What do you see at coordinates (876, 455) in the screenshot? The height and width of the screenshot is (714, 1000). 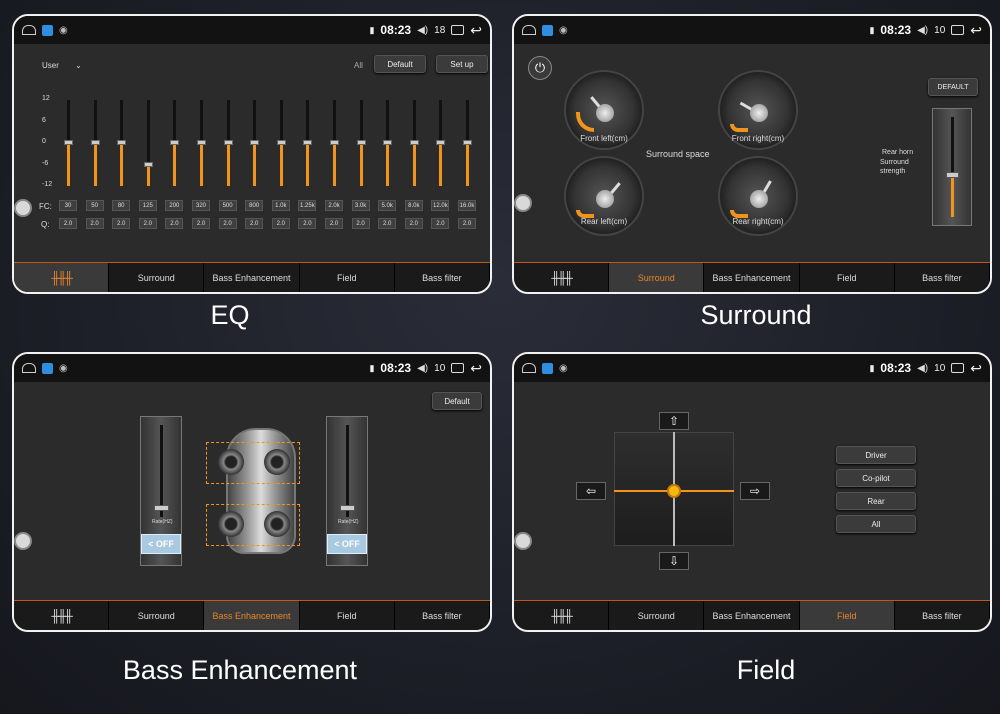 I see `driver-button: Driver` at bounding box center [876, 455].